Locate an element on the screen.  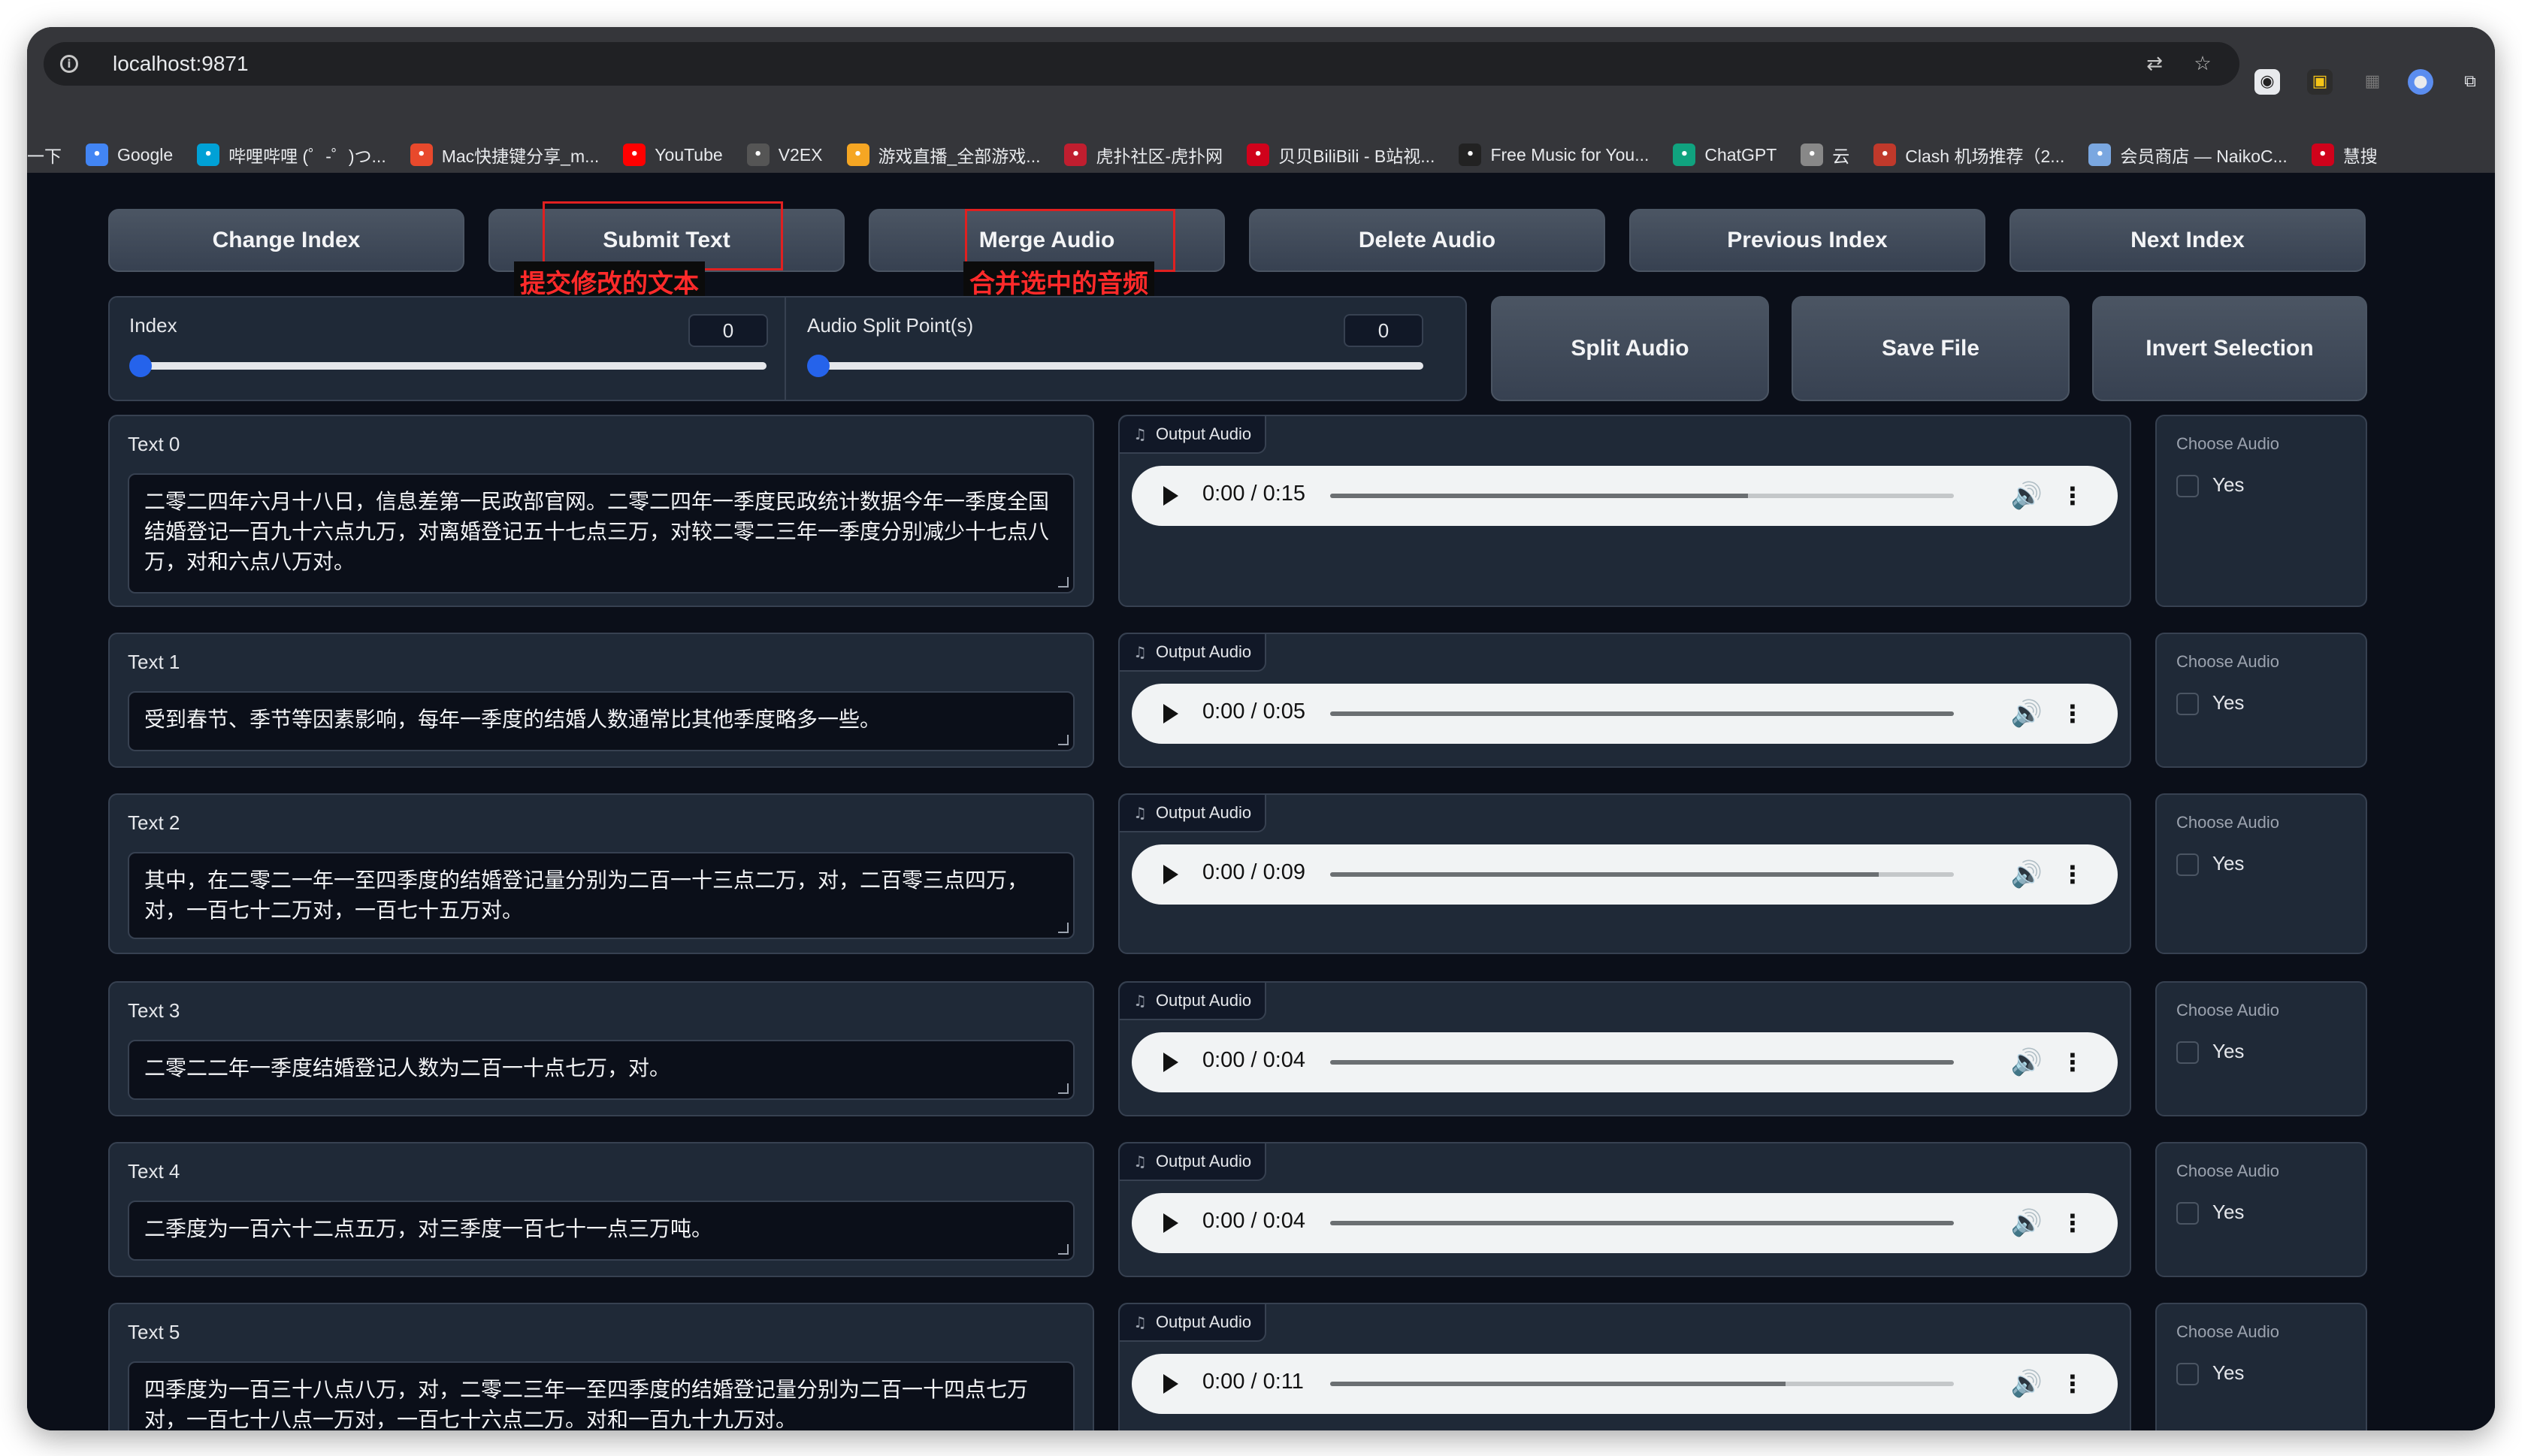
text-input: 受到春节、季节等因素影响，每年一季度的结婚人数通常比其他季度略多一些。 is located at coordinates (601, 721).